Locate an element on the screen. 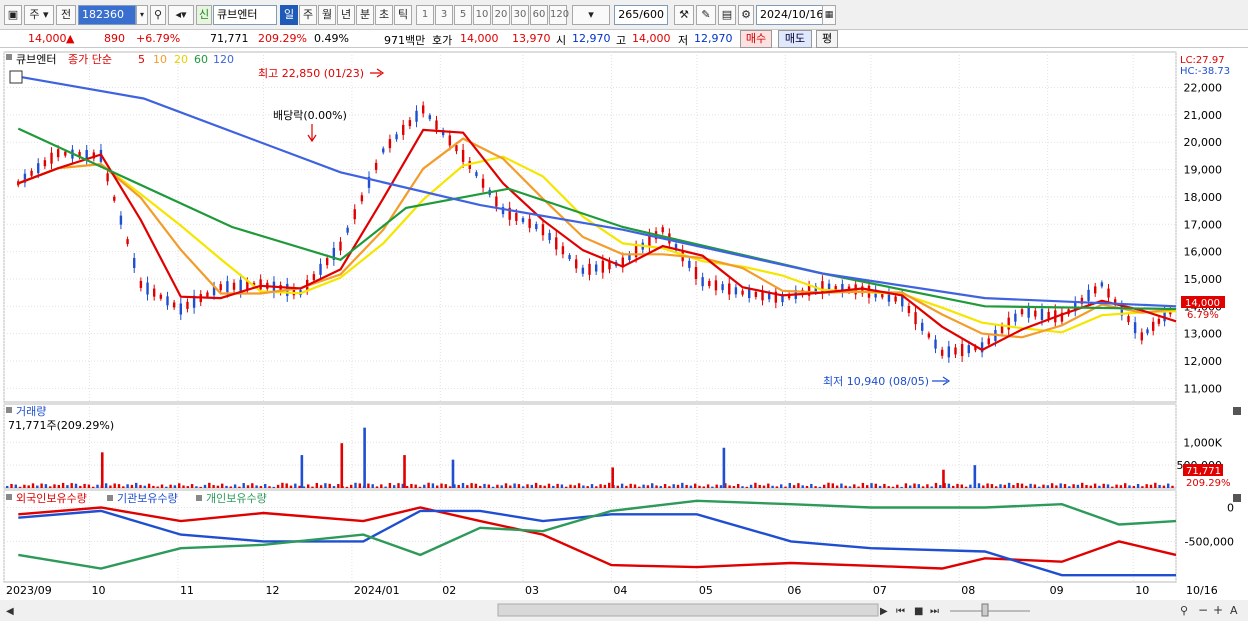 The height and width of the screenshot is (624, 1248). interval-button-30: 30 is located at coordinates (520, 15).